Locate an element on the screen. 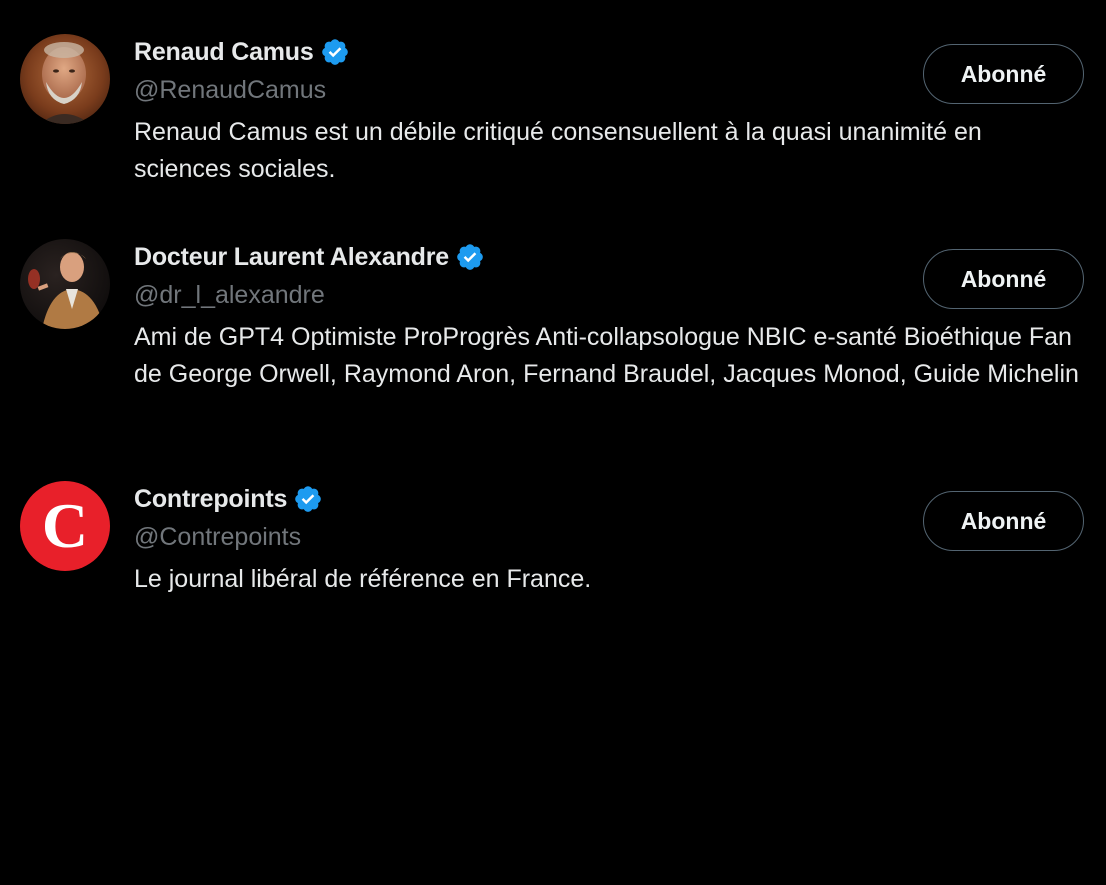  speaker-on-stage-photo-icon is located at coordinates (65, 284).